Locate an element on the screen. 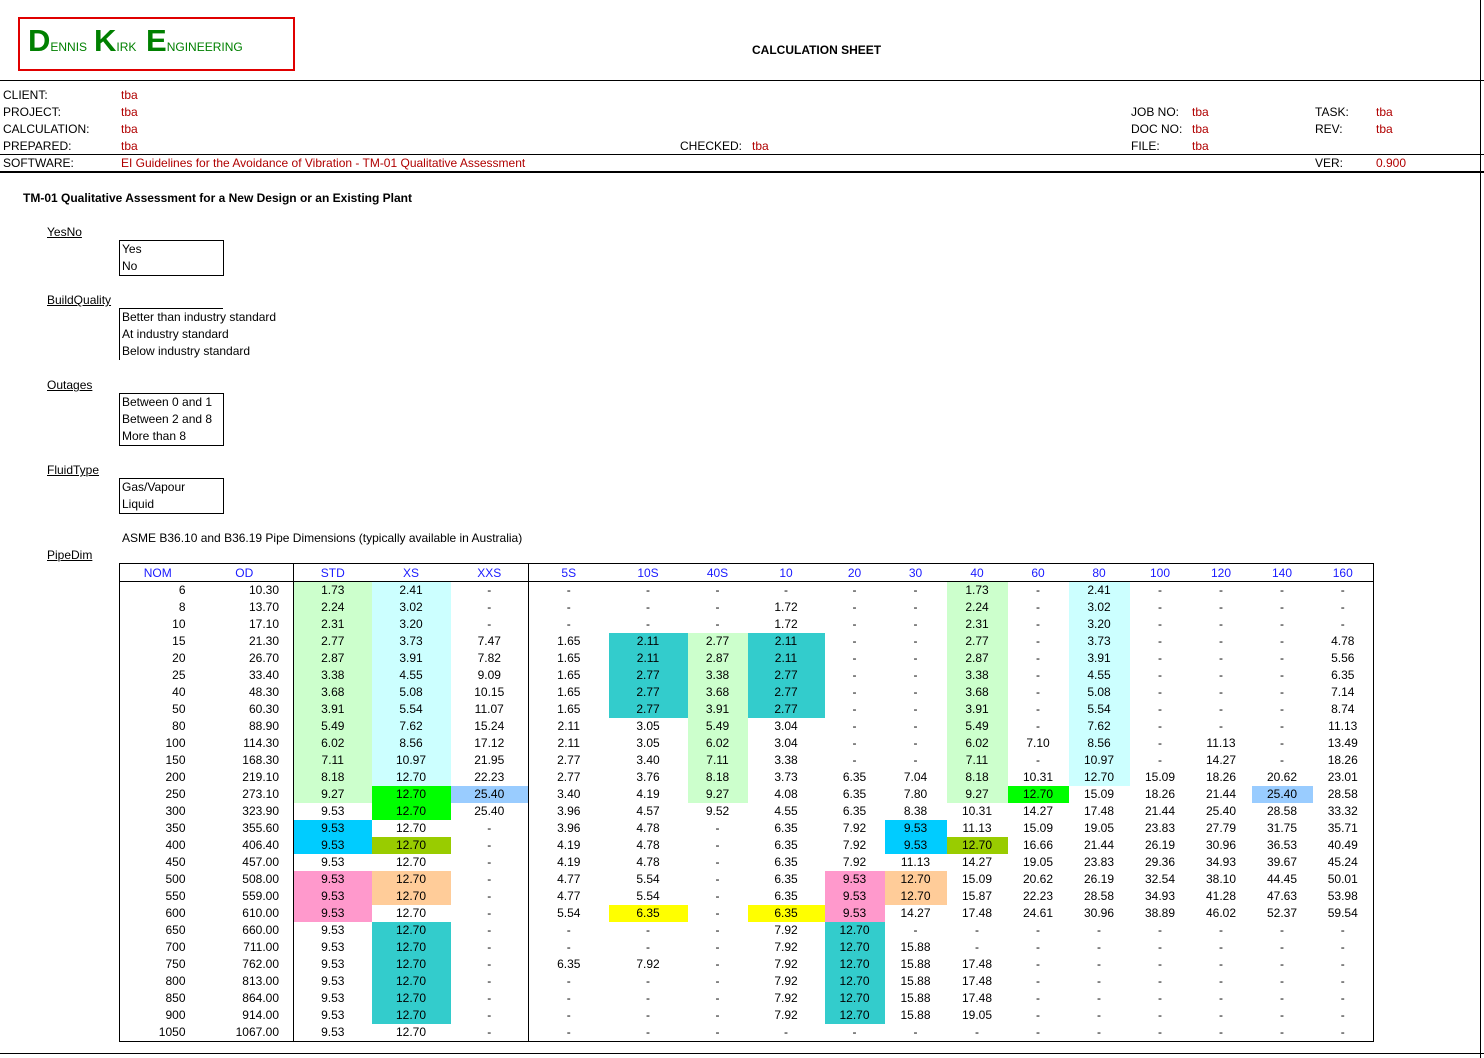 The image size is (1484, 1058). list-item: Between 0 and 1 is located at coordinates (171, 402).